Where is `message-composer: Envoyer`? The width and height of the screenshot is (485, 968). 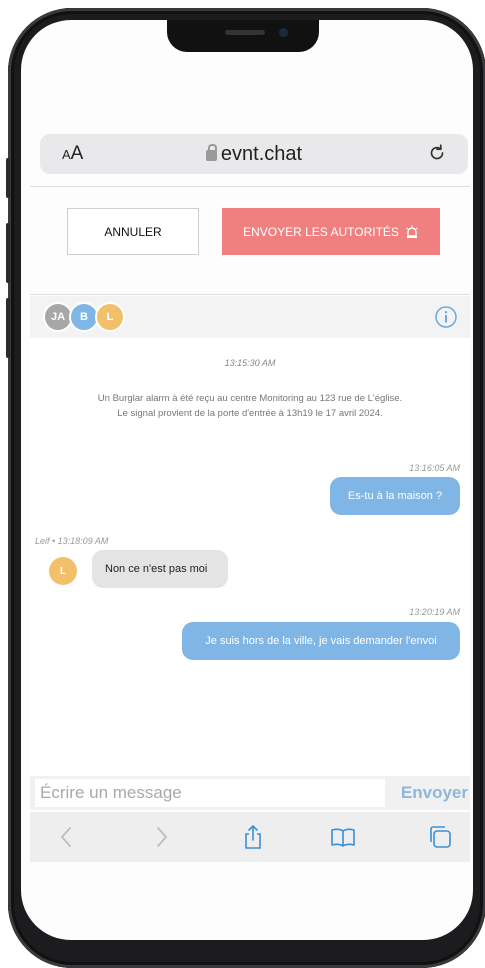
message-composer: Envoyer is located at coordinates (250, 793).